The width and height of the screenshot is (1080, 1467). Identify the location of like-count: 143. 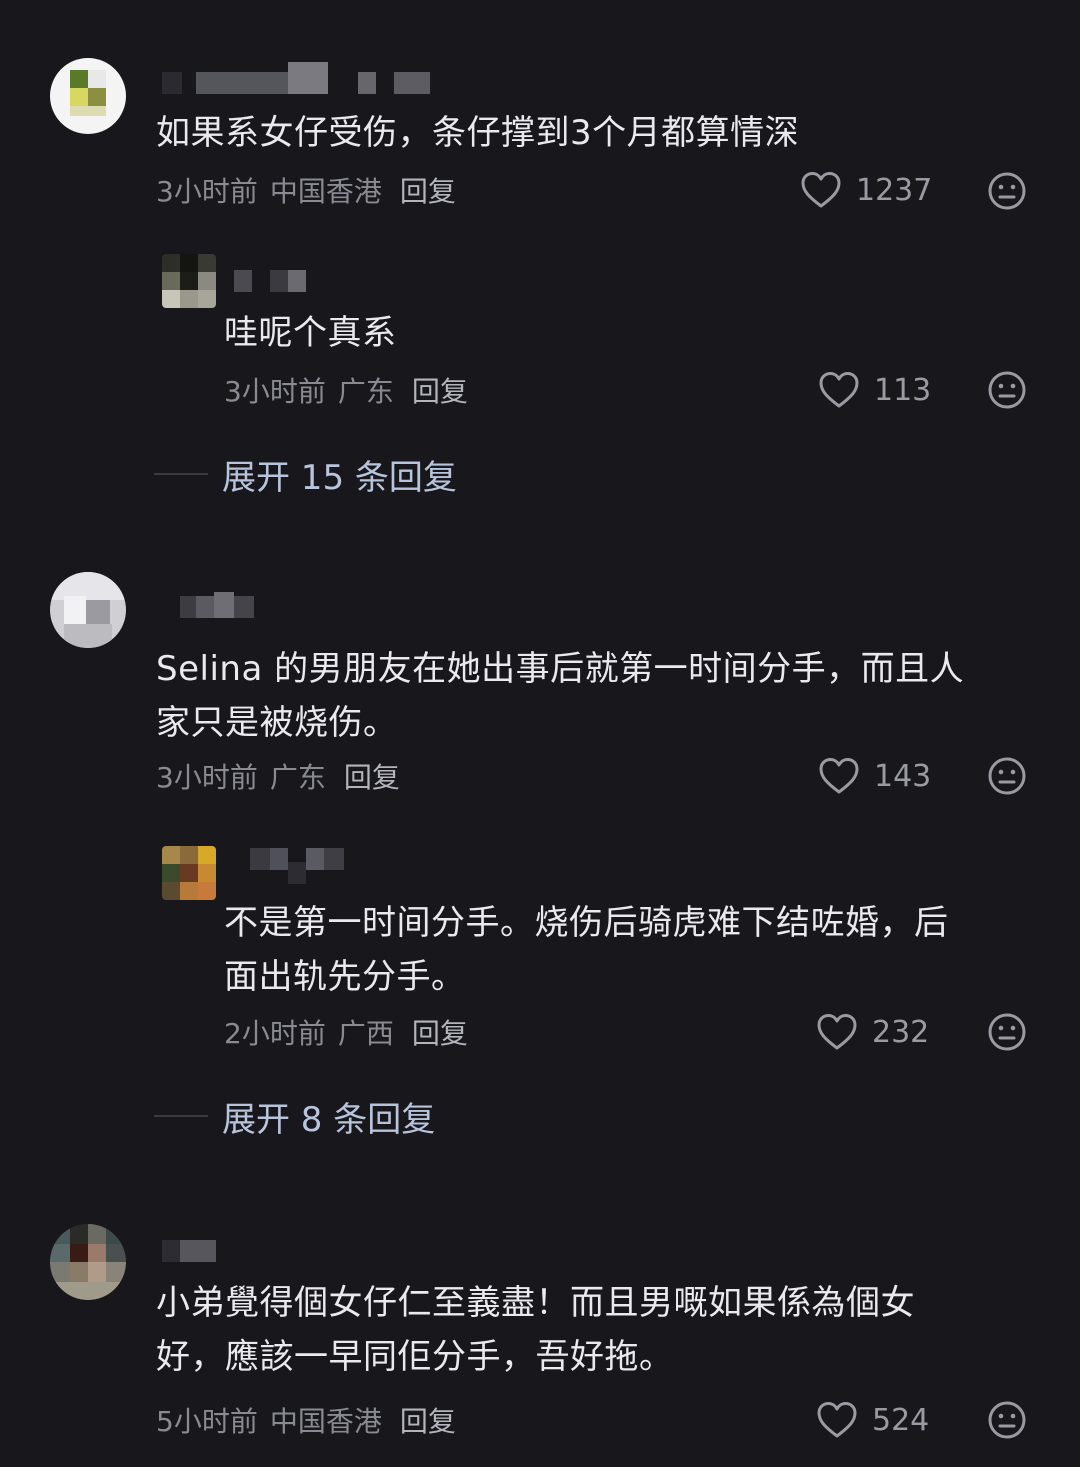
(903, 776).